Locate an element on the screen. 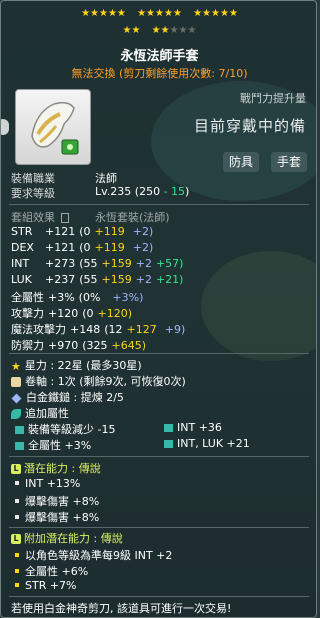  tag-gloves: 手套 is located at coordinates (289, 162).